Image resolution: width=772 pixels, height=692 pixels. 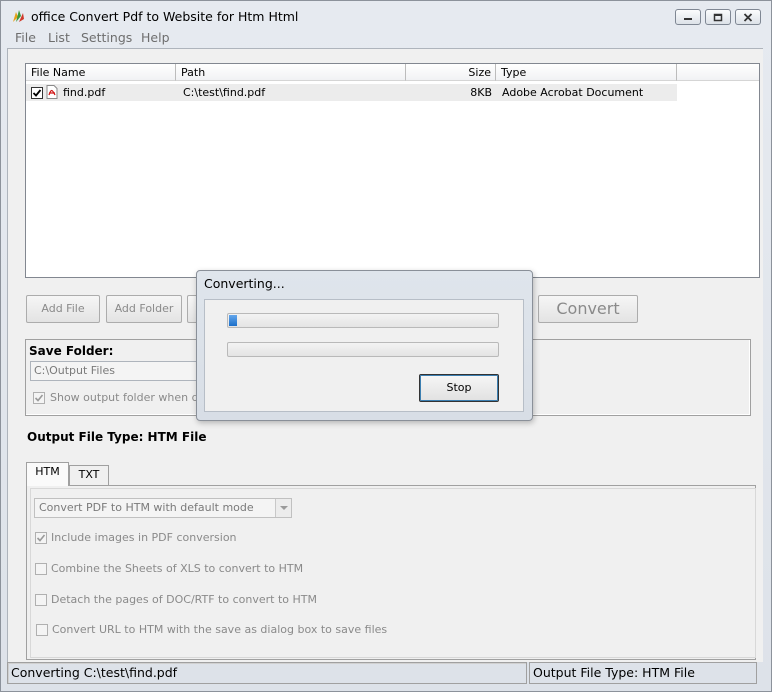 What do you see at coordinates (47, 474) in the screenshot?
I see `tab-htm: HTM` at bounding box center [47, 474].